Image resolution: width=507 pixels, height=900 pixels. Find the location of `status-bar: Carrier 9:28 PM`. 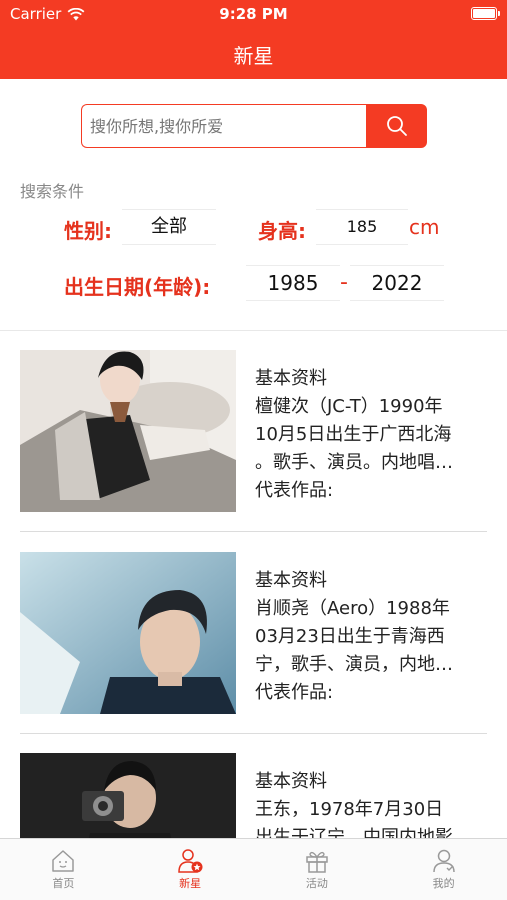

status-bar: Carrier 9:28 PM is located at coordinates (253, 14).